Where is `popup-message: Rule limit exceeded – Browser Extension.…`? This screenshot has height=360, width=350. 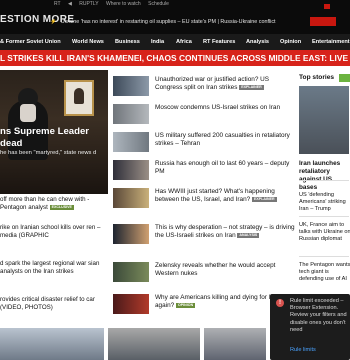 popup-message: Rule limit exceeded – Browser Extension.… is located at coordinates (318, 315).